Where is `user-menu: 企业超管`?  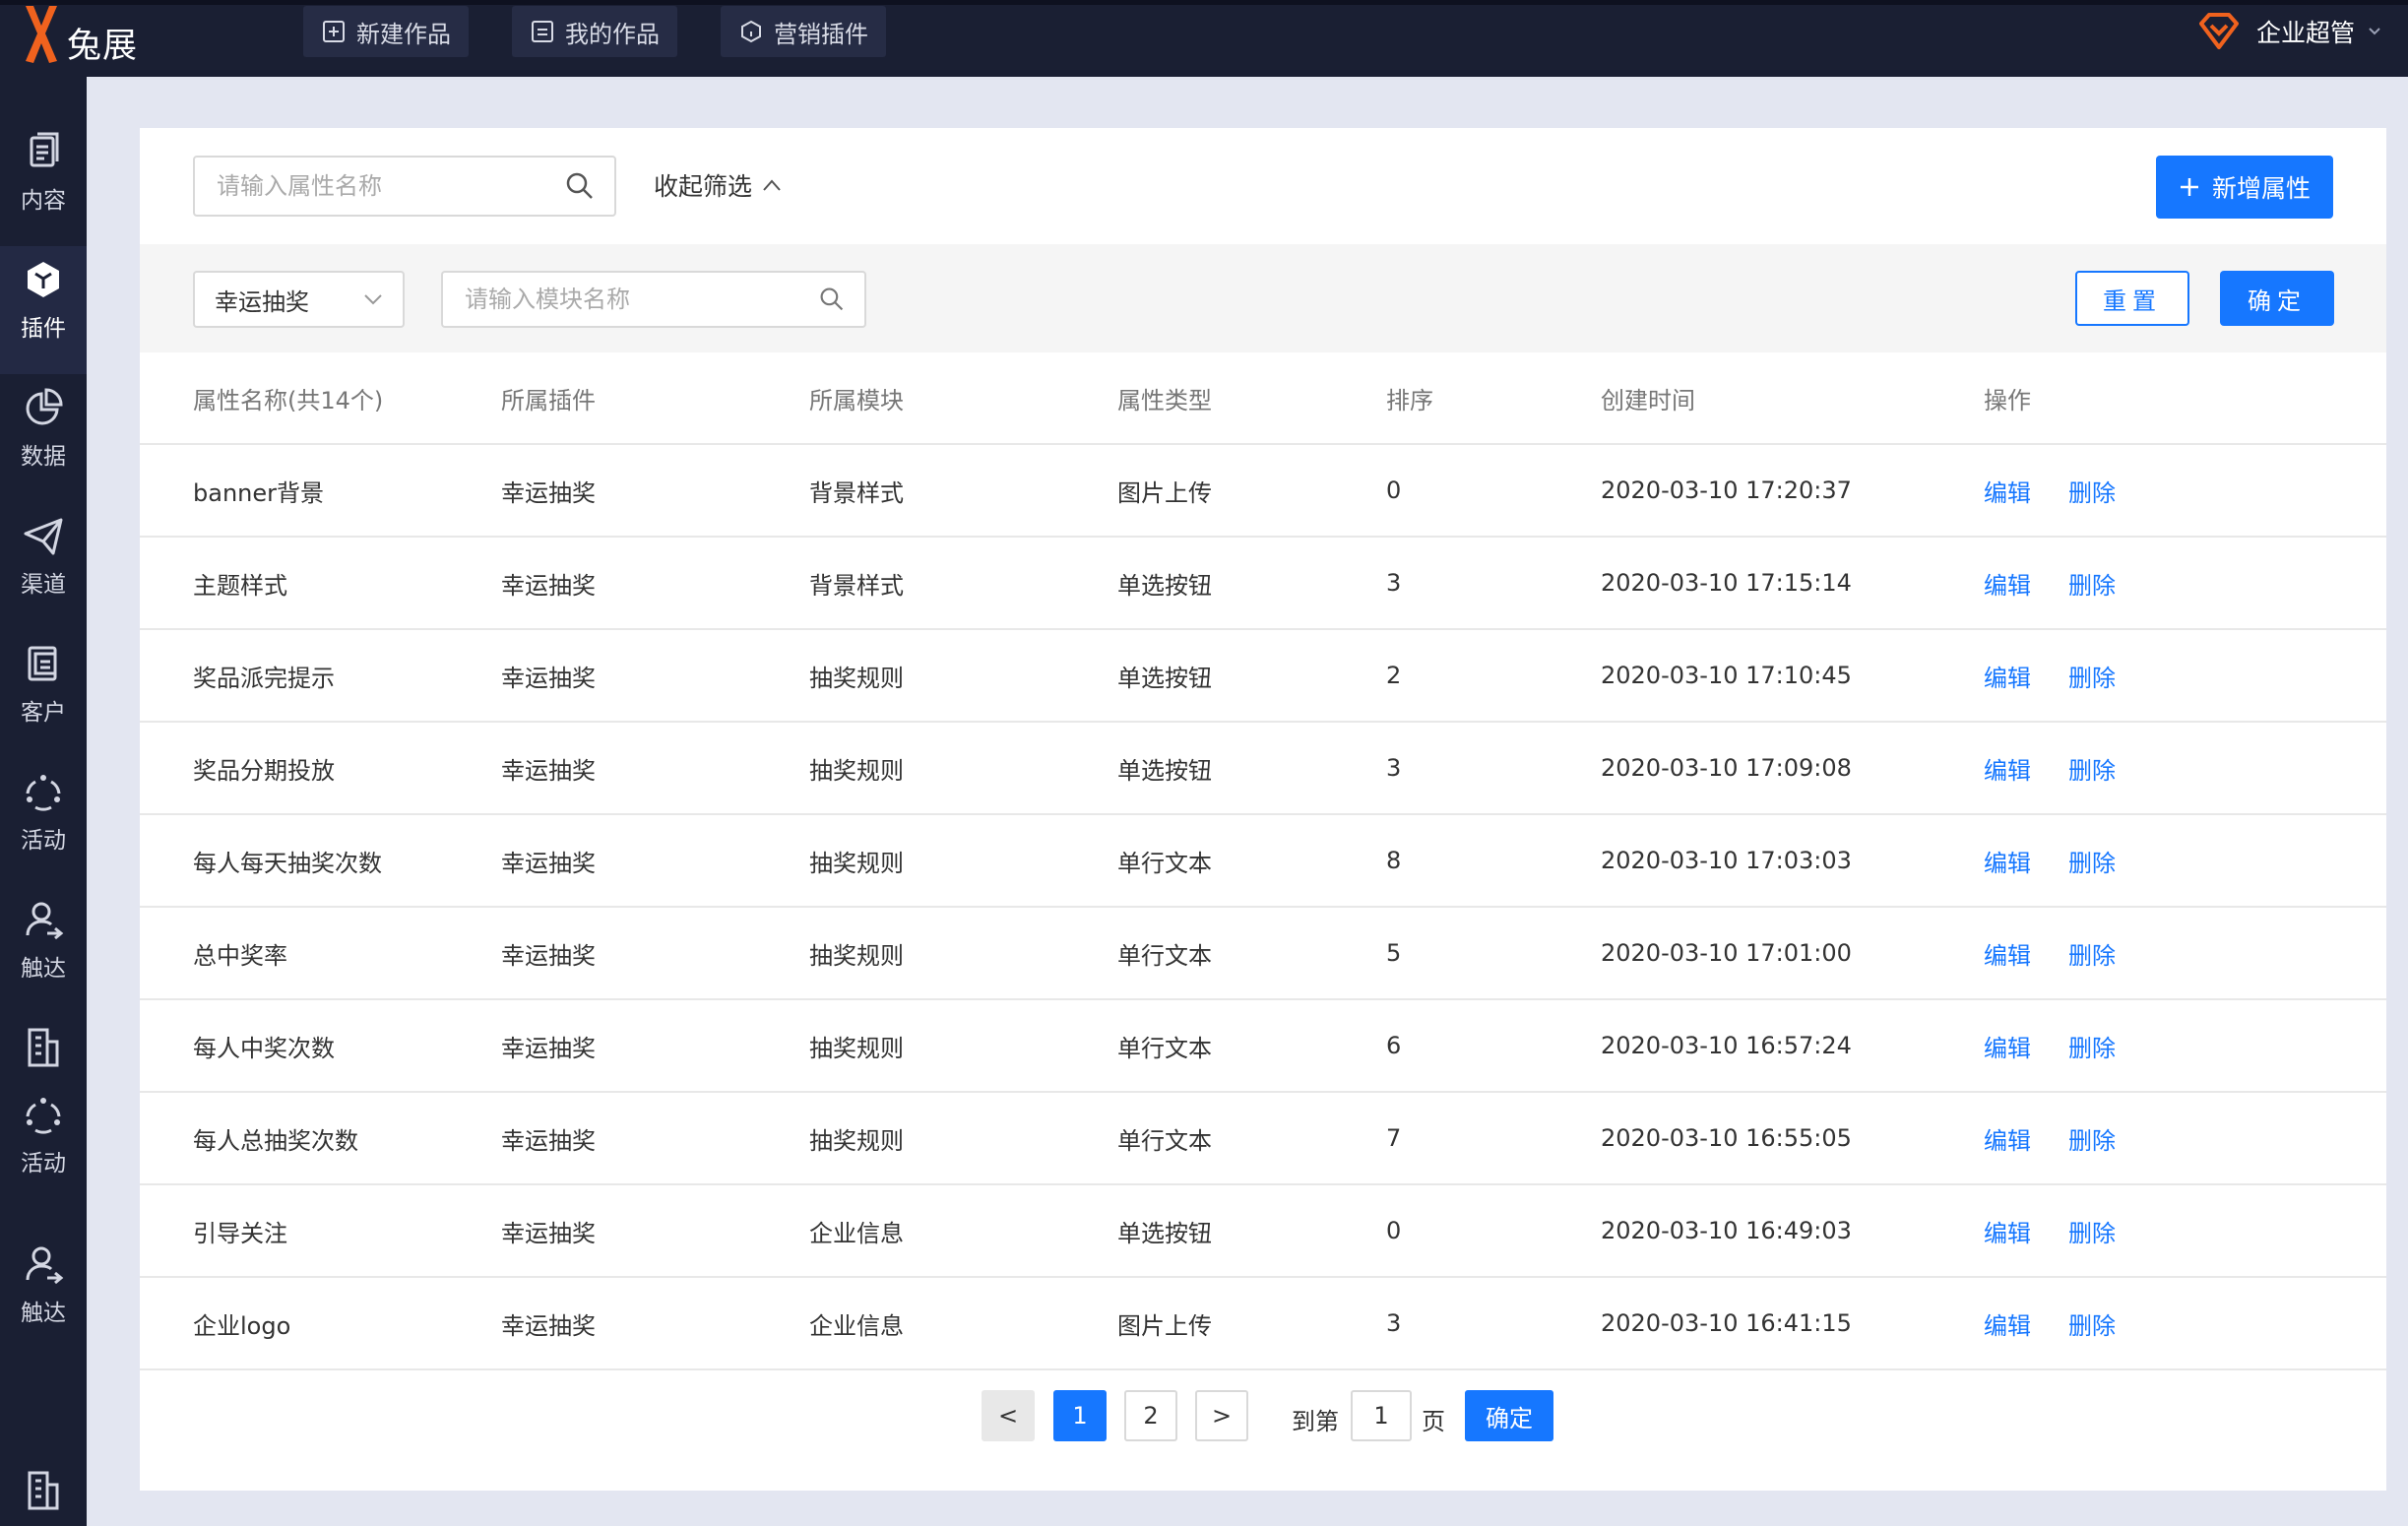
user-menu: 企业超管 is located at coordinates (2288, 32).